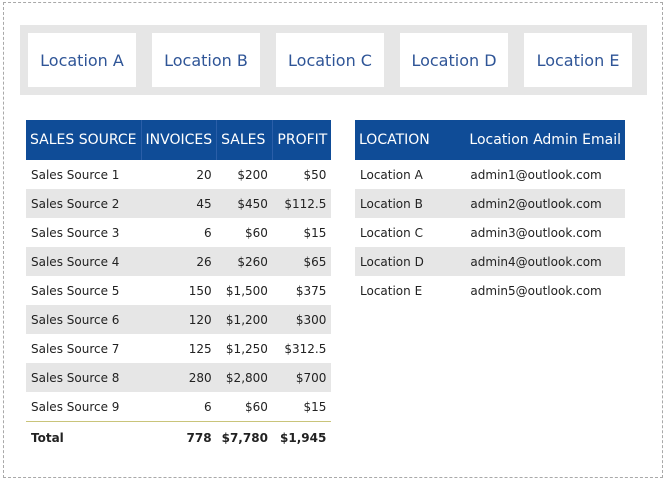  What do you see at coordinates (302, 437) in the screenshot?
I see `total-profit: $1,945` at bounding box center [302, 437].